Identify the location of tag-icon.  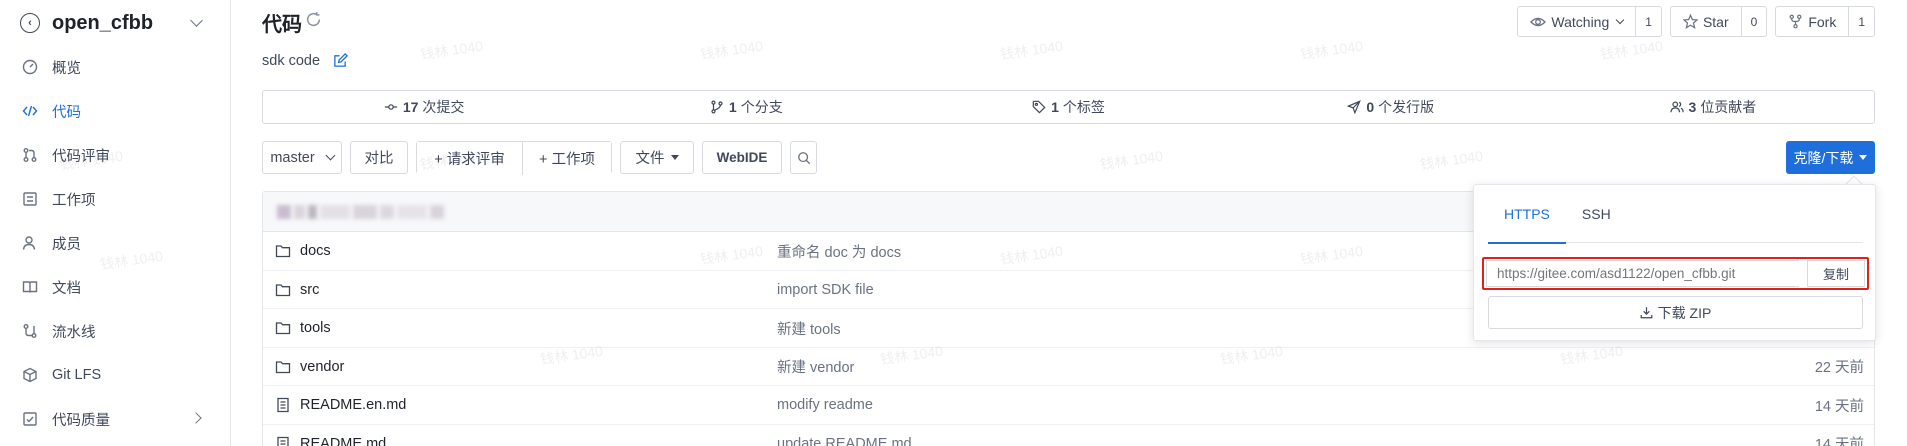
(1039, 107).